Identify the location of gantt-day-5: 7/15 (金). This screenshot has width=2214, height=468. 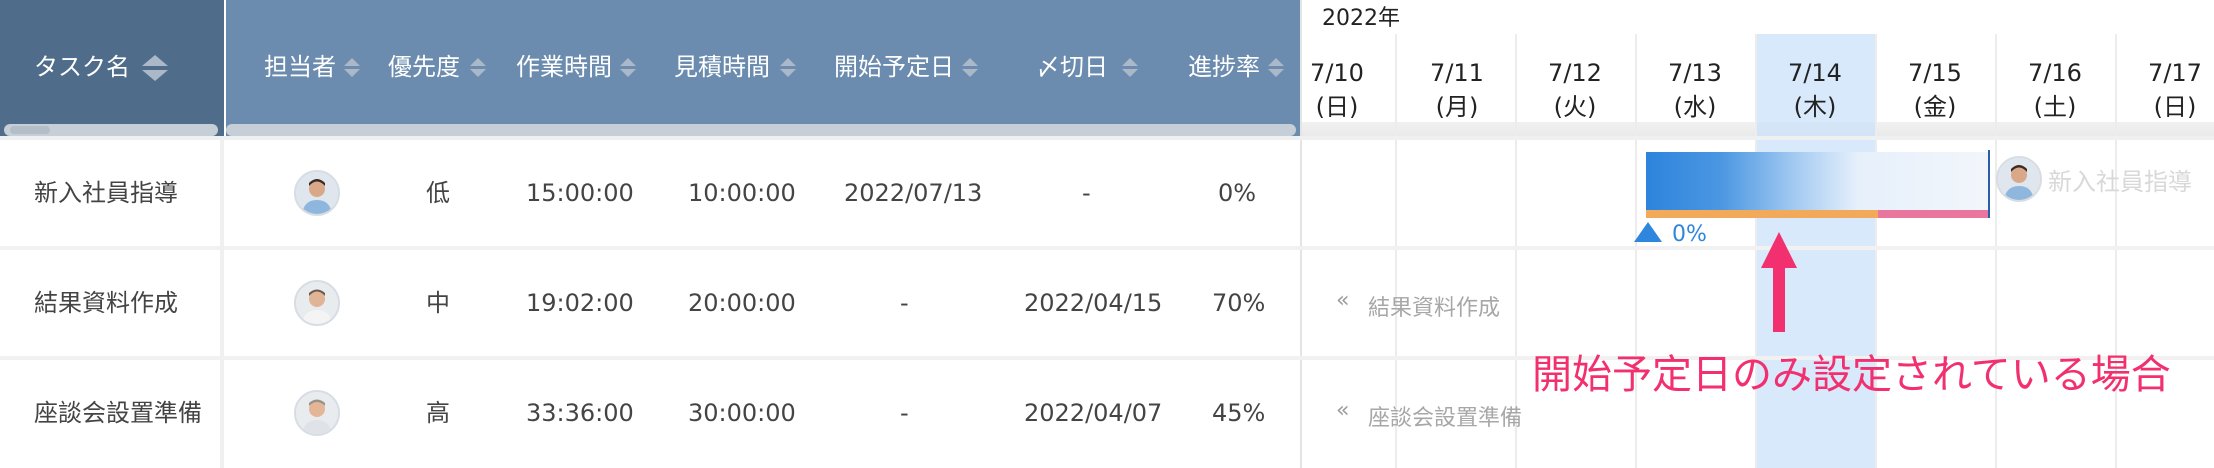
(1935, 90).